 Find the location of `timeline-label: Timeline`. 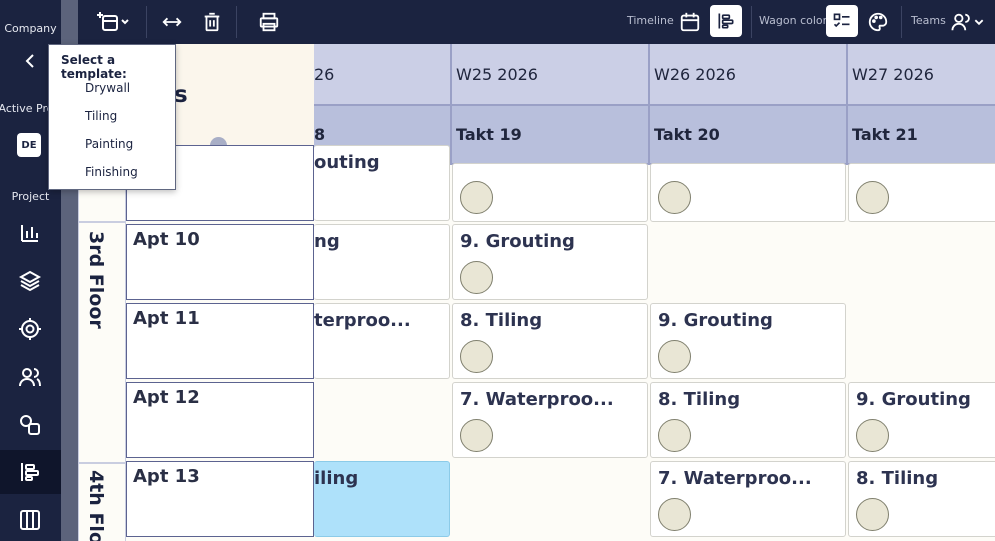

timeline-label: Timeline is located at coordinates (650, 20).